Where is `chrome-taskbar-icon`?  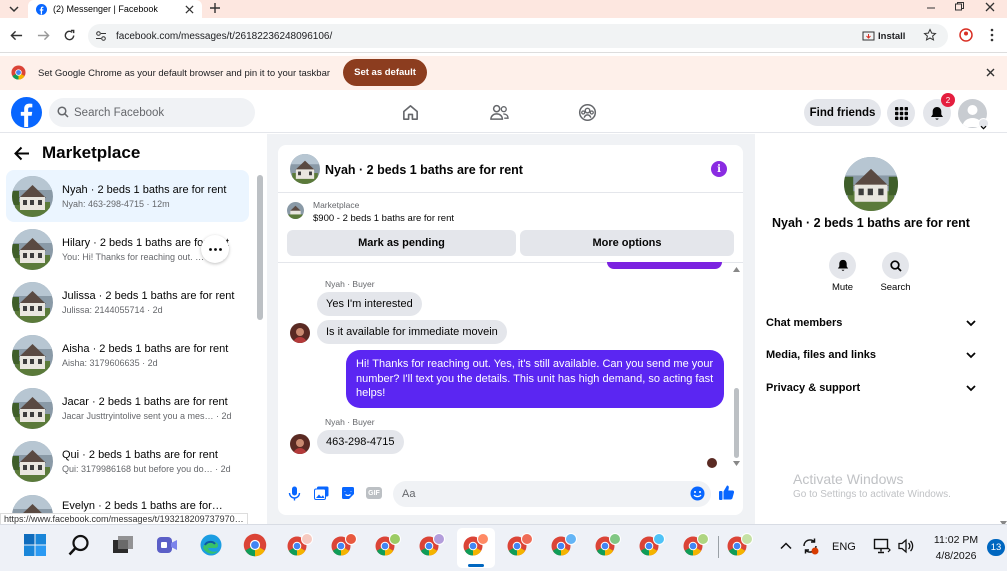 chrome-taskbar-icon is located at coordinates (256, 546).